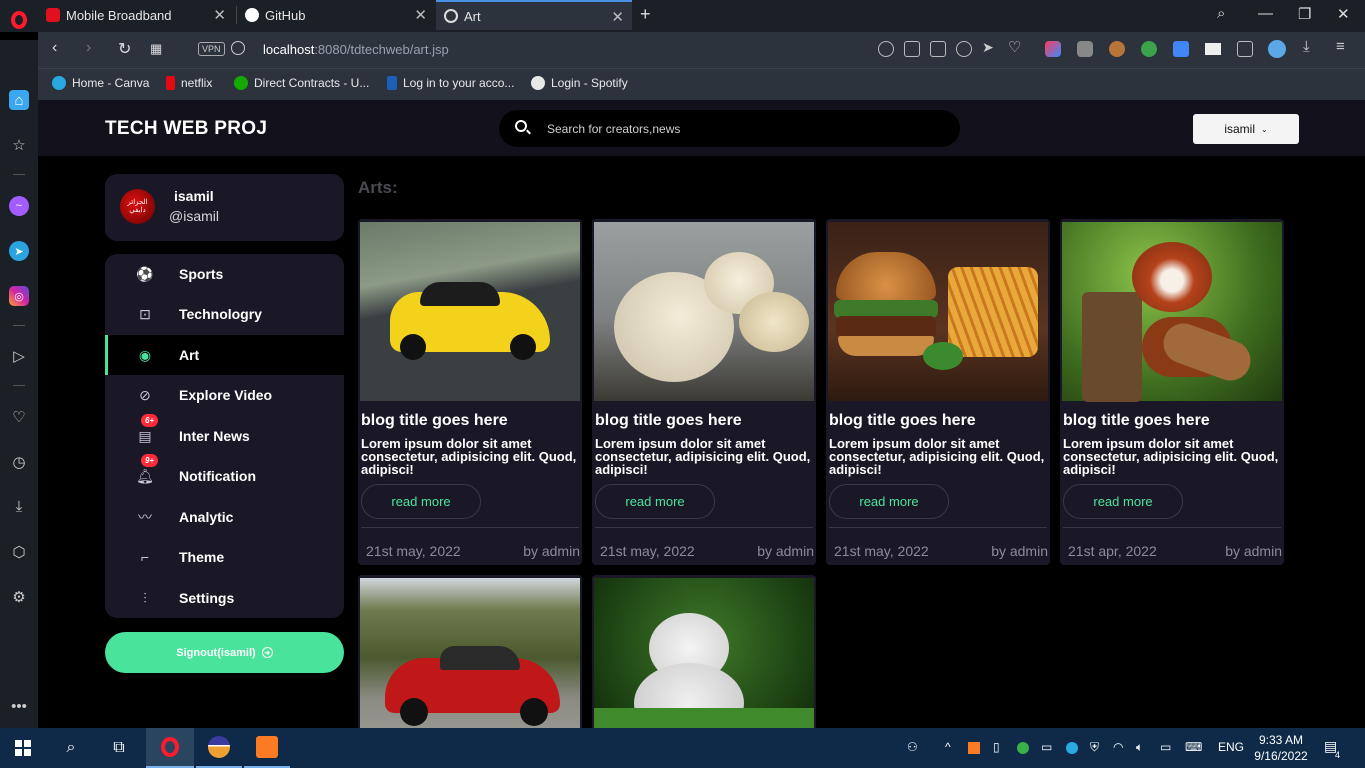 This screenshot has height=768, width=1365. I want to click on xampp-tray-icon, so click(974, 748).